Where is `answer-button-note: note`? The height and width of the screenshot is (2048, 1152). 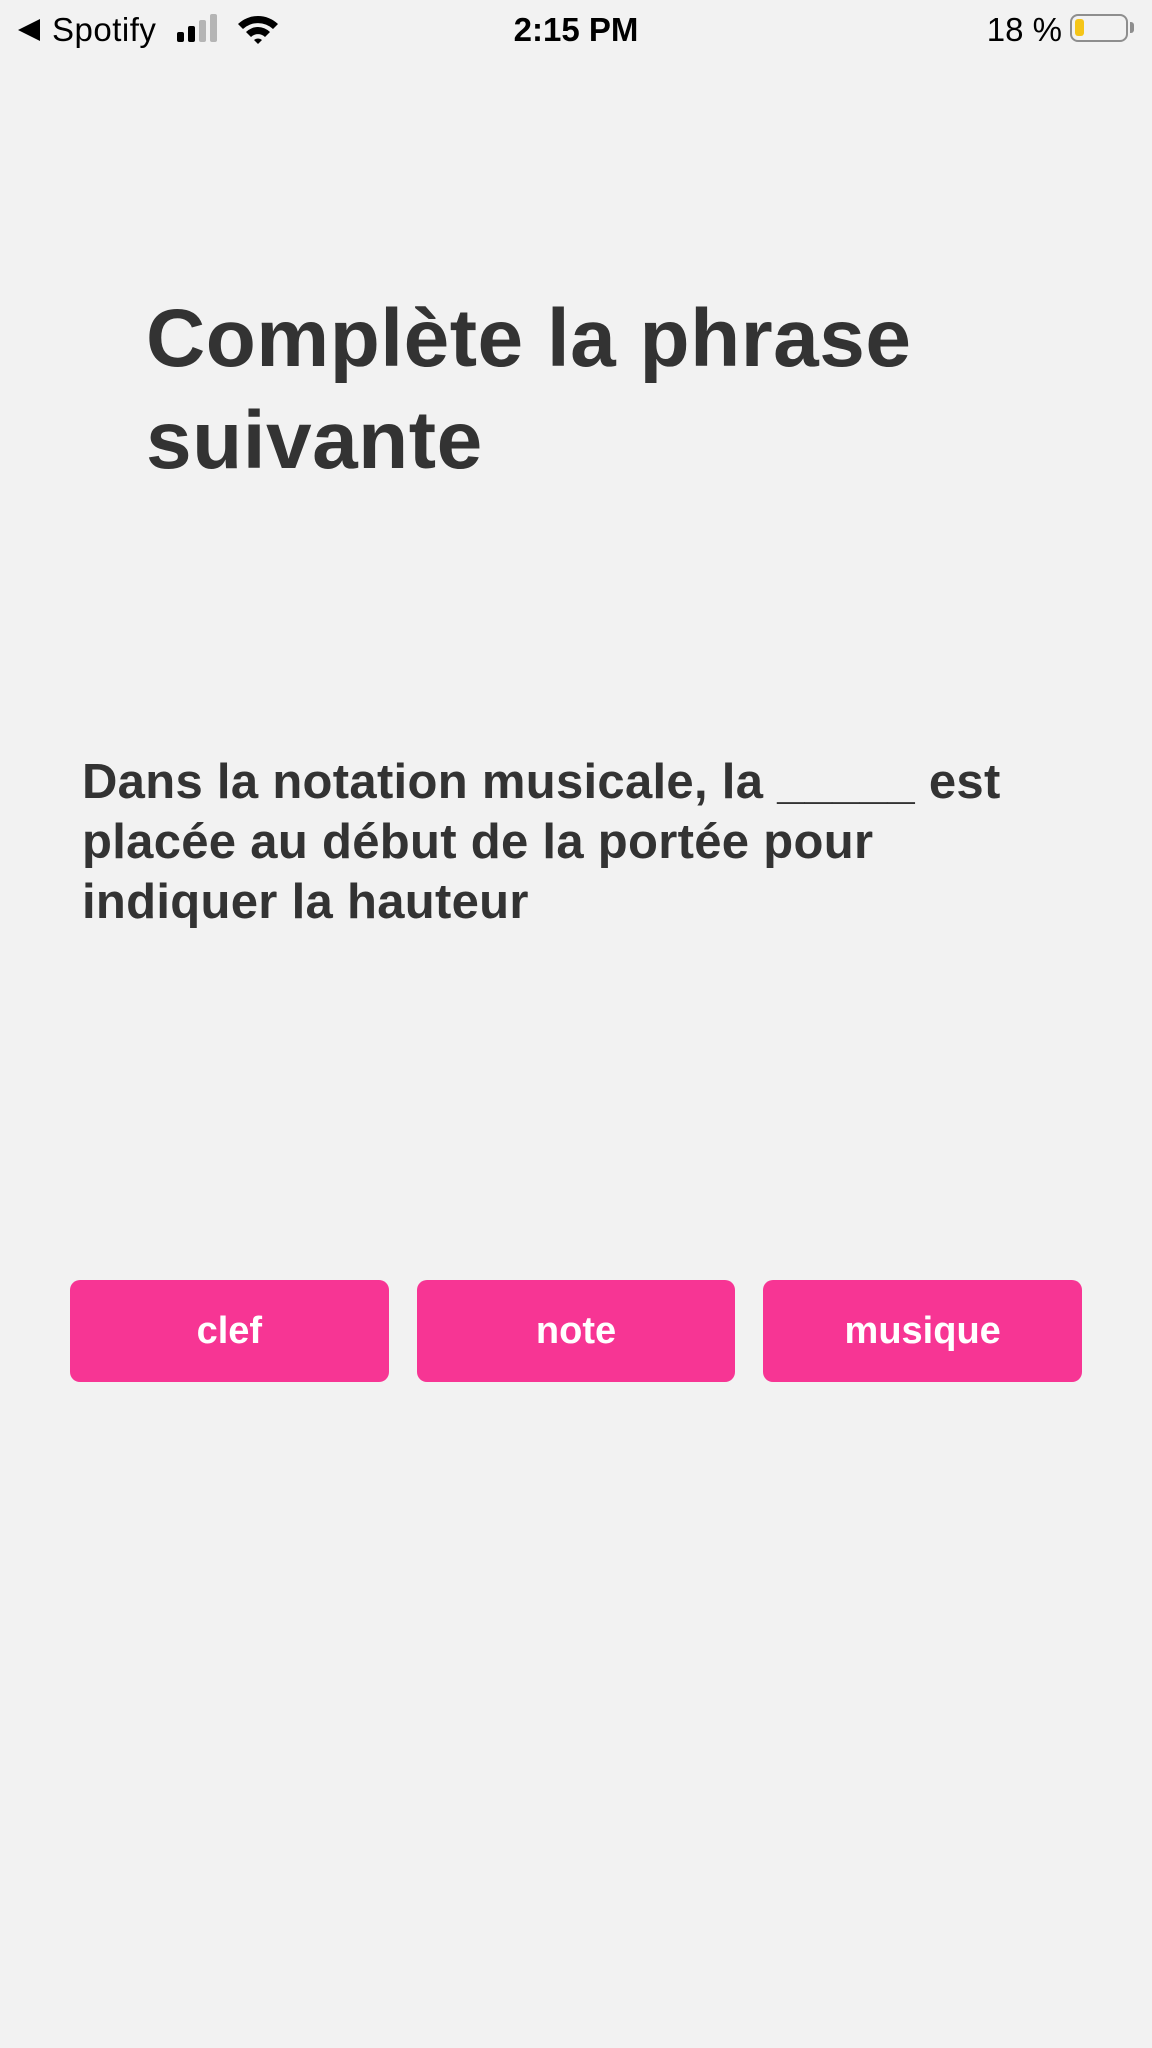
answer-button-note: note is located at coordinates (576, 1331).